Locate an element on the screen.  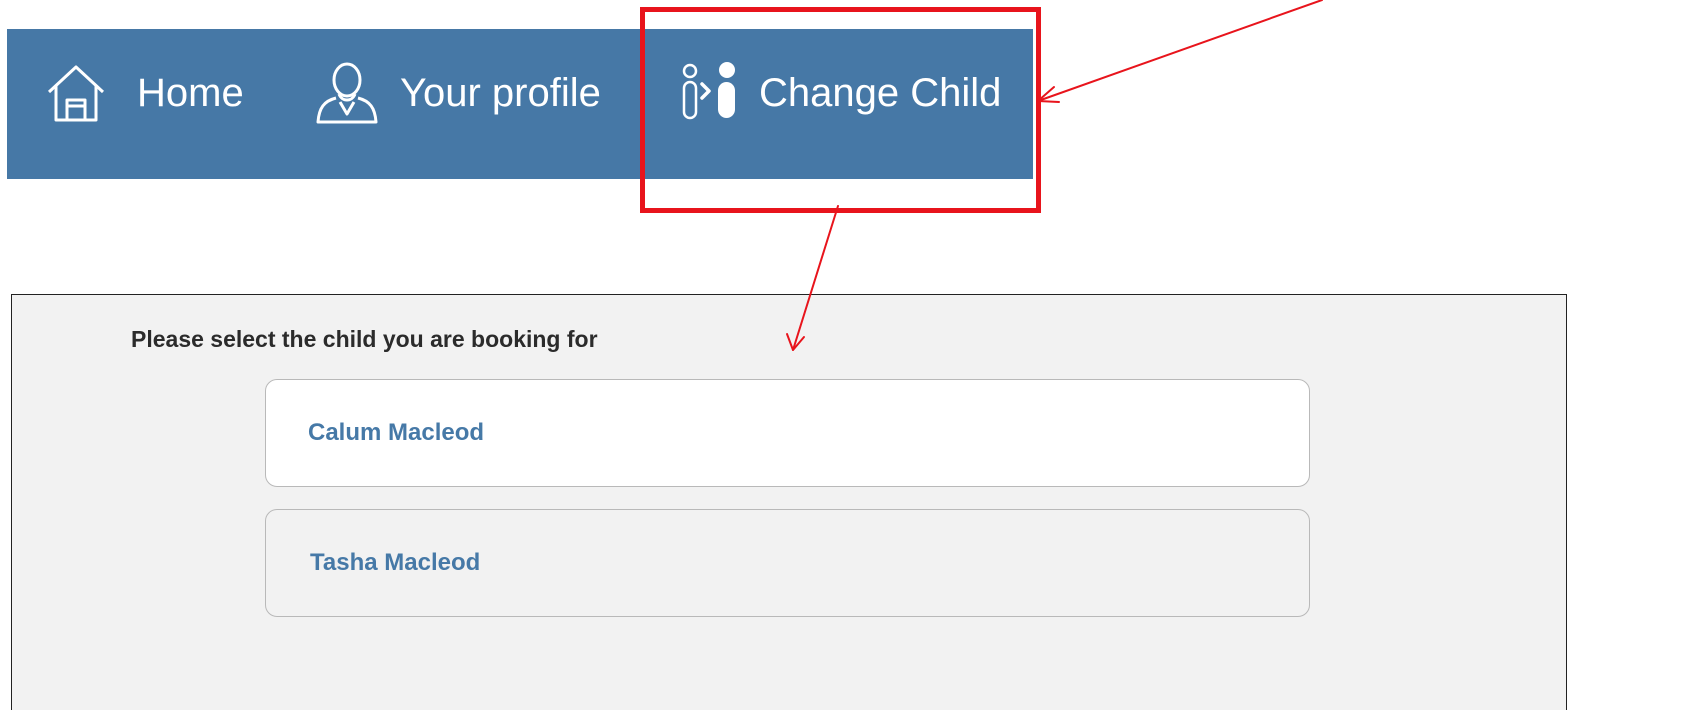
nav-item-change-child: Change Child is located at coordinates (839, 93).